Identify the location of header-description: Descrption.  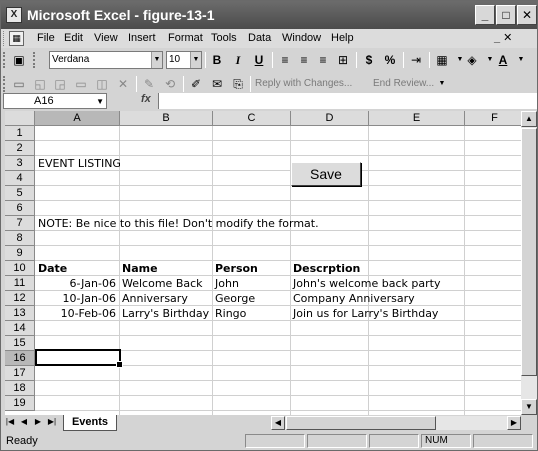
(325, 268).